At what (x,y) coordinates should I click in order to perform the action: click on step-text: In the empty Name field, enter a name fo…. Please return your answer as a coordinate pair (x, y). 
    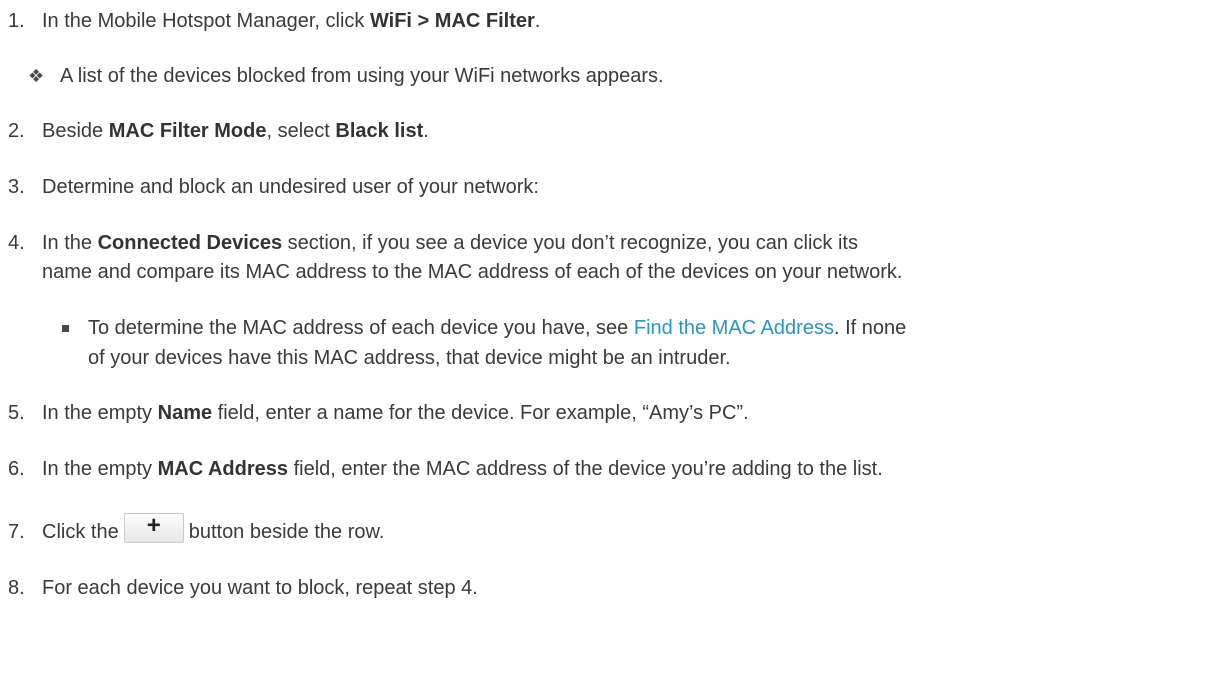
    Looking at the image, I should click on (395, 413).